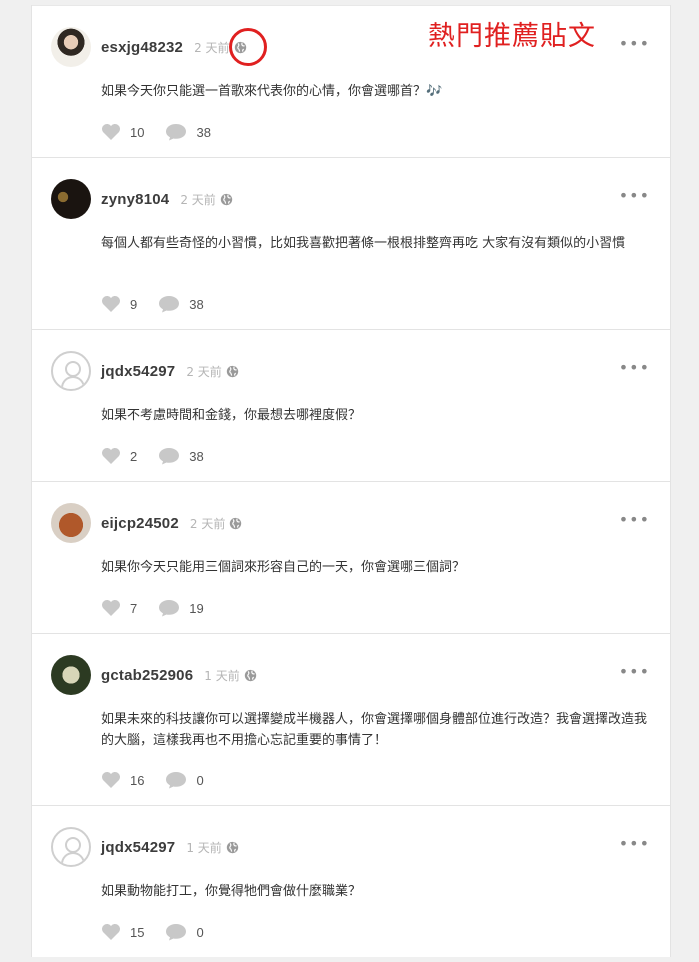 This screenshot has width=699, height=962. I want to click on post-header: jqdx54297 2 天前 •••, so click(350, 371).